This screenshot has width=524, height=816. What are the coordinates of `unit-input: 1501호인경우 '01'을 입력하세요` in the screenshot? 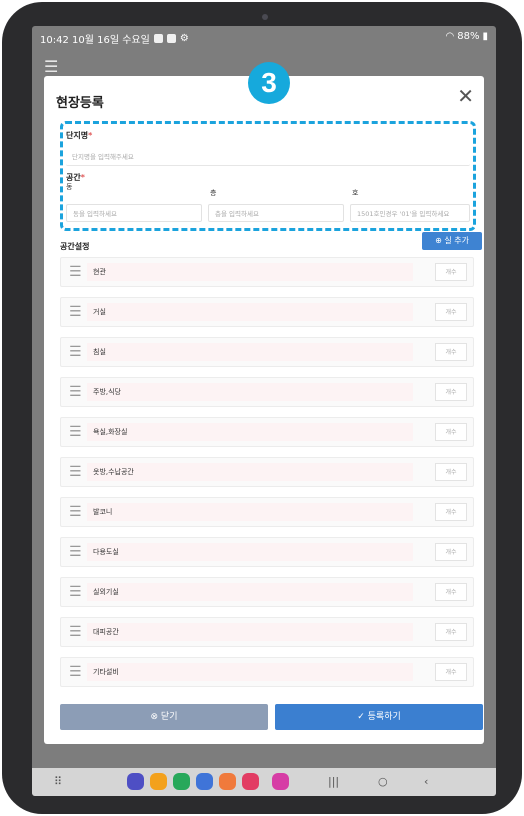 It's located at (410, 213).